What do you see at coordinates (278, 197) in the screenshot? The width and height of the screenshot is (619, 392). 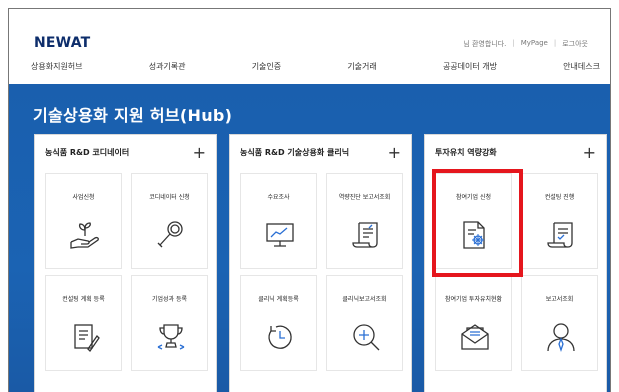 I see `tile-label: 수요조사` at bounding box center [278, 197].